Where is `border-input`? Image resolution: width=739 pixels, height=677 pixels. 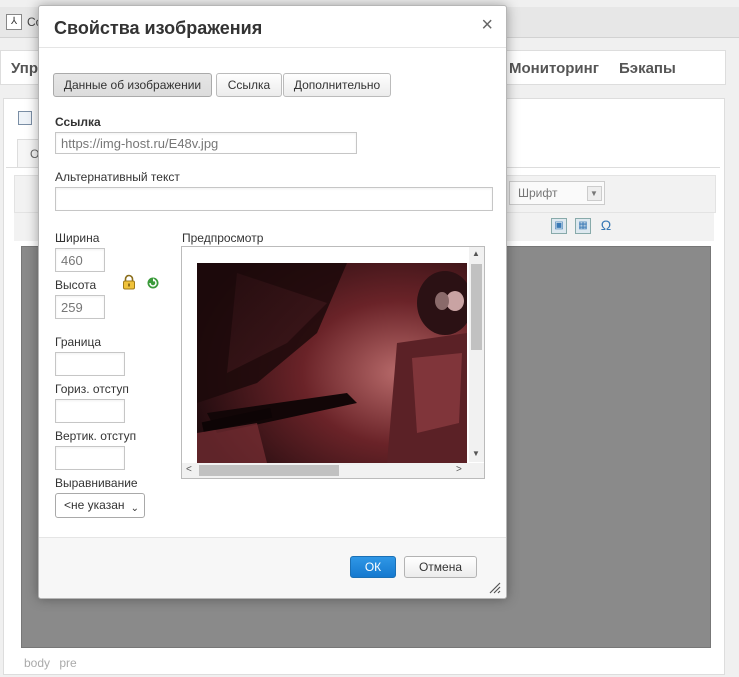
border-input is located at coordinates (90, 364).